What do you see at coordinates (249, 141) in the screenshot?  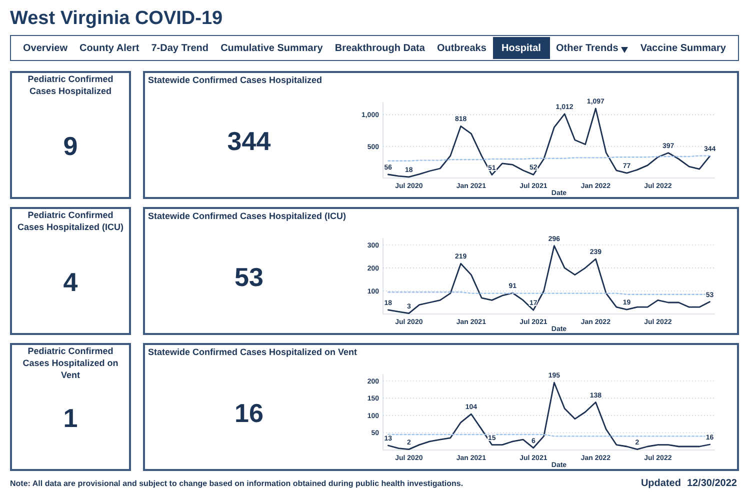 I see `metric-value: 344` at bounding box center [249, 141].